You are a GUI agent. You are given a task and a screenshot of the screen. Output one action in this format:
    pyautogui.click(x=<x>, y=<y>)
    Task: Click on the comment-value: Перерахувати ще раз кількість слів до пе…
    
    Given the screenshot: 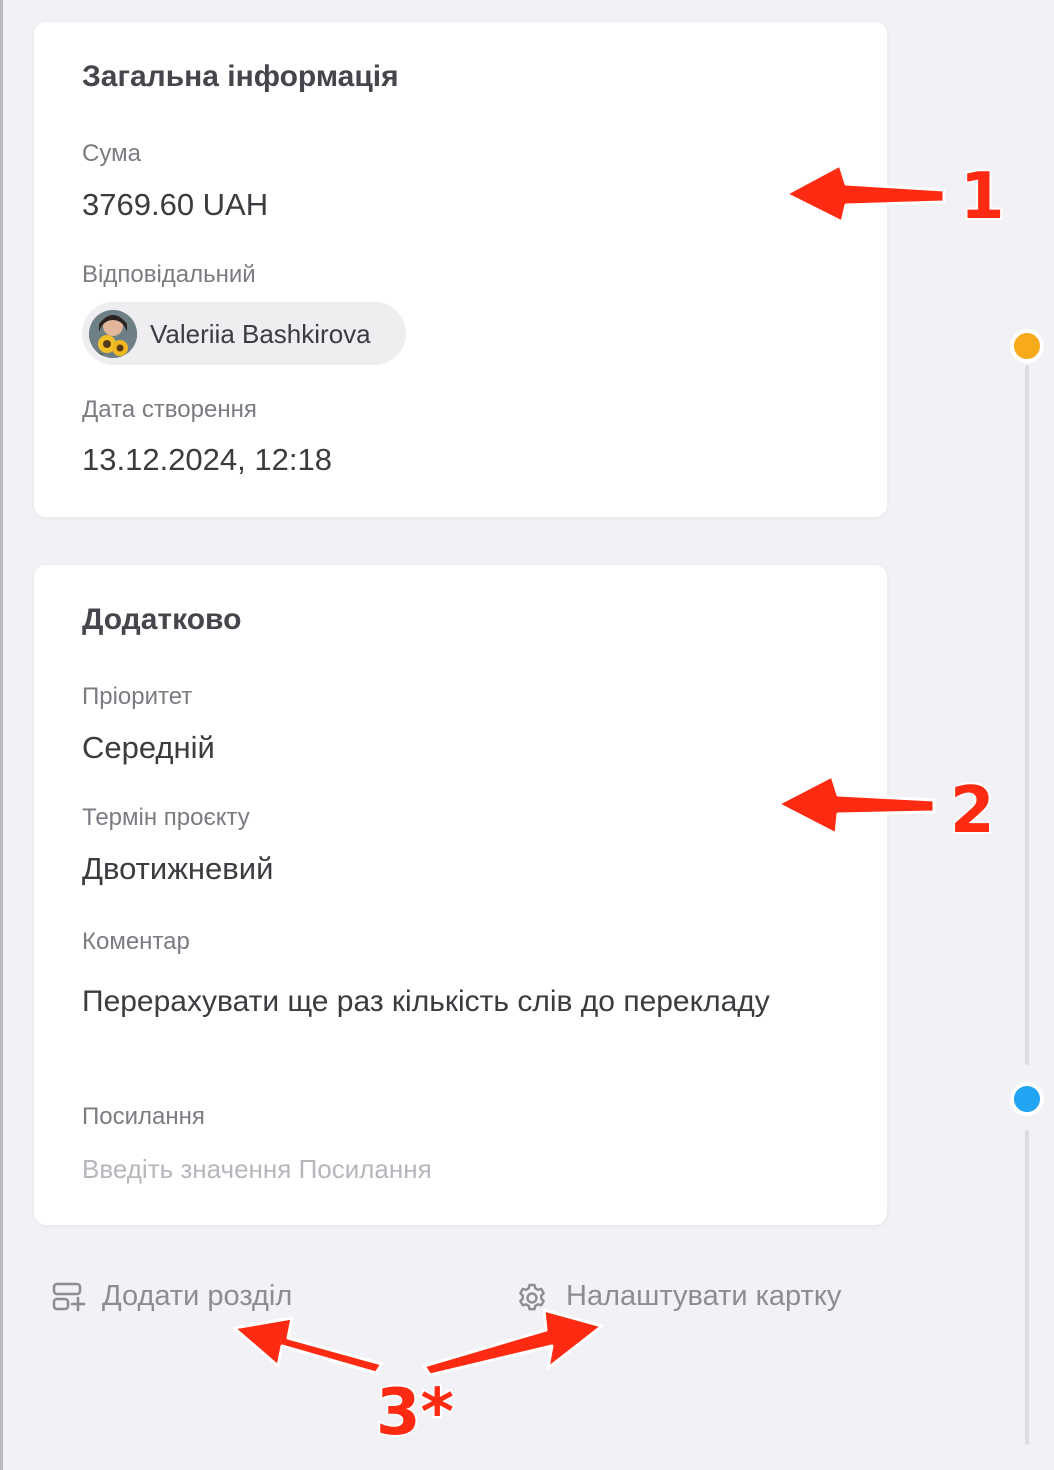 What is the action you would take?
    pyautogui.click(x=442, y=1002)
    